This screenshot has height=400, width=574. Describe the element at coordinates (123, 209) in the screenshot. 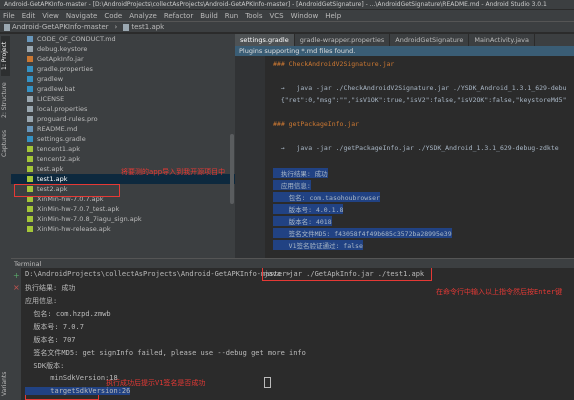

I see `file-tree-item: XinMin-hw-7.0.7_test.apk` at that location.